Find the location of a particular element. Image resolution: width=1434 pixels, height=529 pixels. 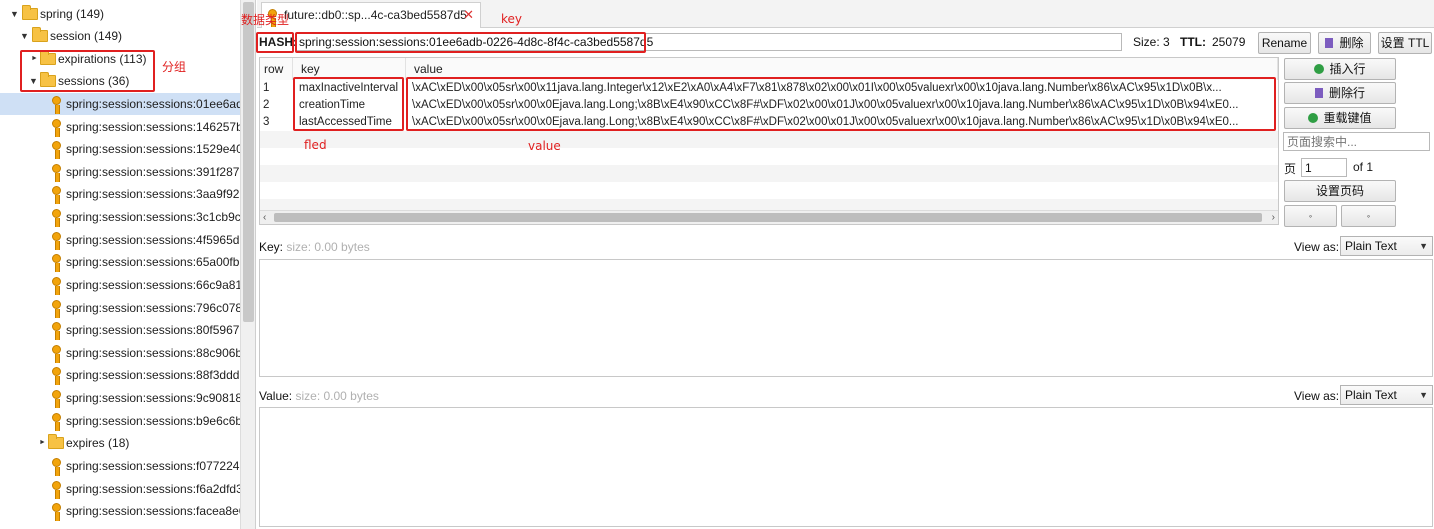

tree-node-expires: ► expires (18) is located at coordinates (120, 443).